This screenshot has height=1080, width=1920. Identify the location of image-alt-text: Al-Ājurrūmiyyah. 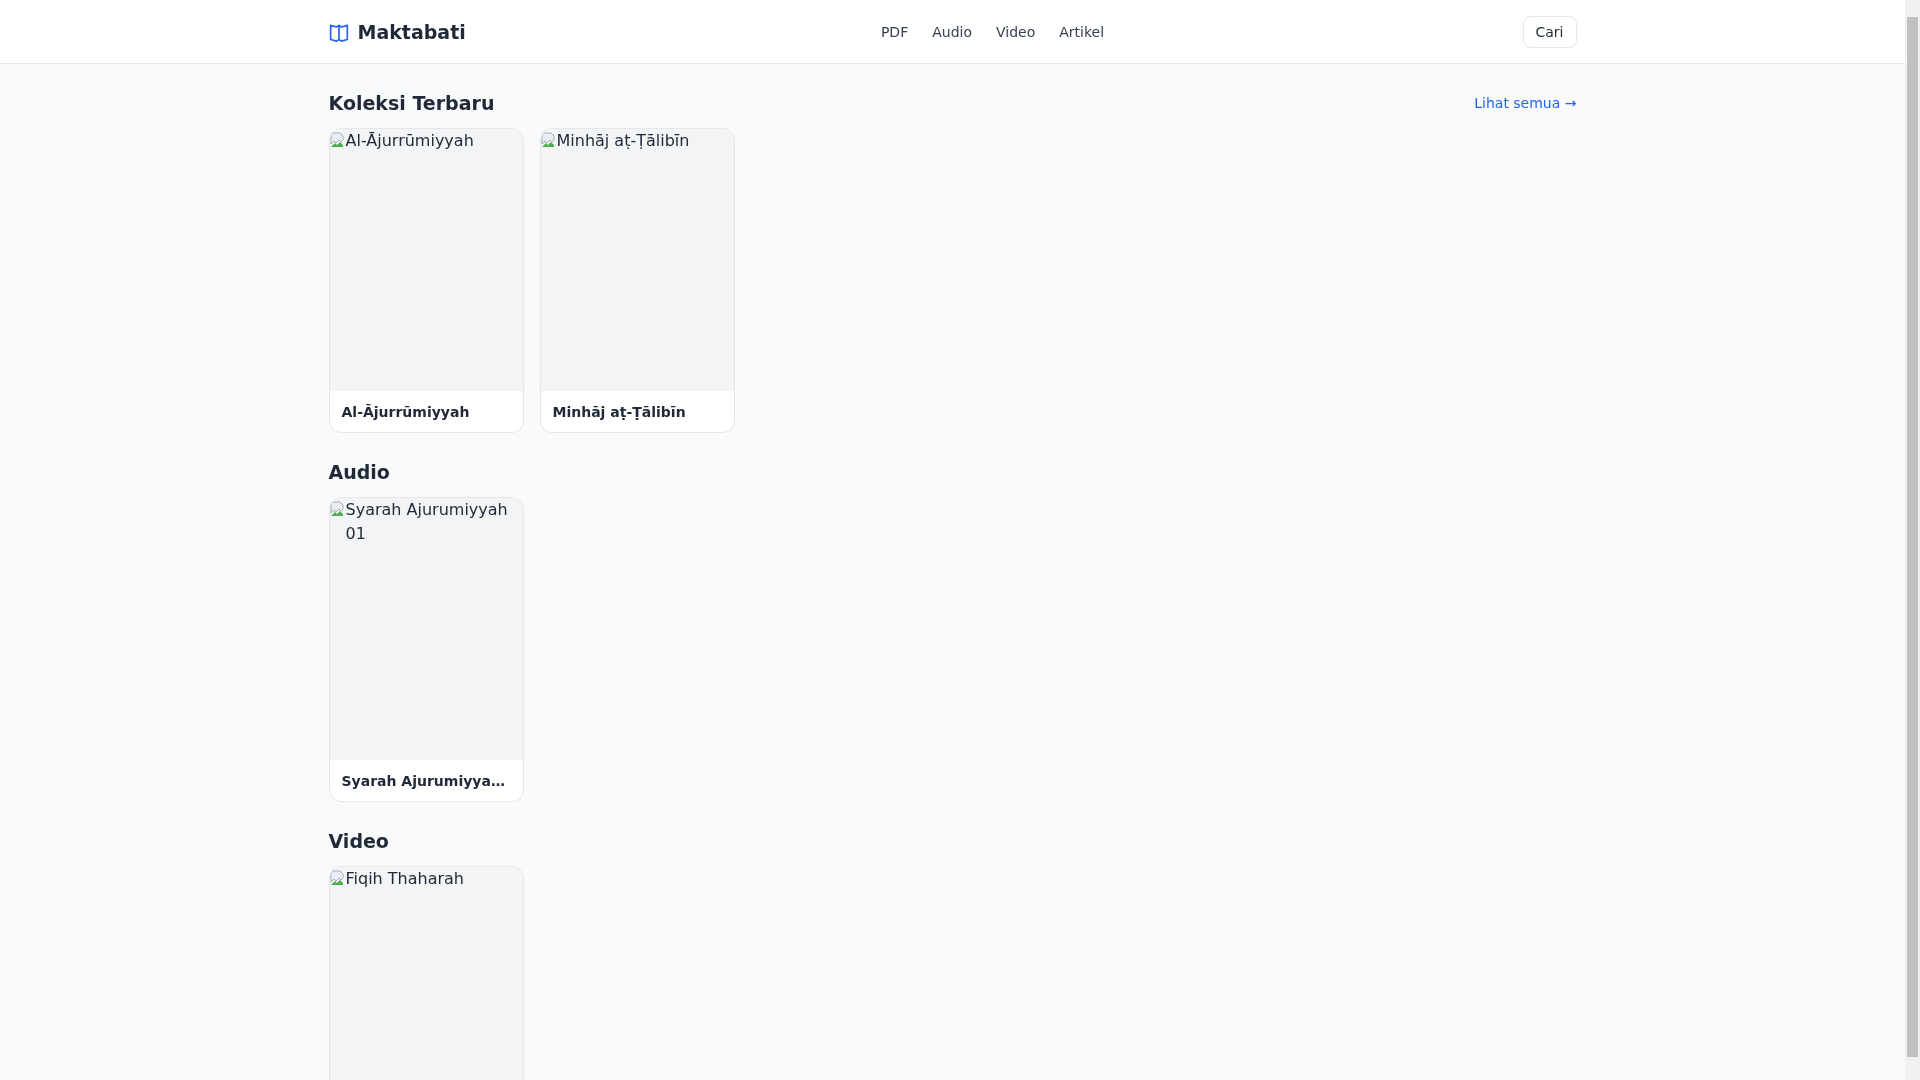
(409, 141).